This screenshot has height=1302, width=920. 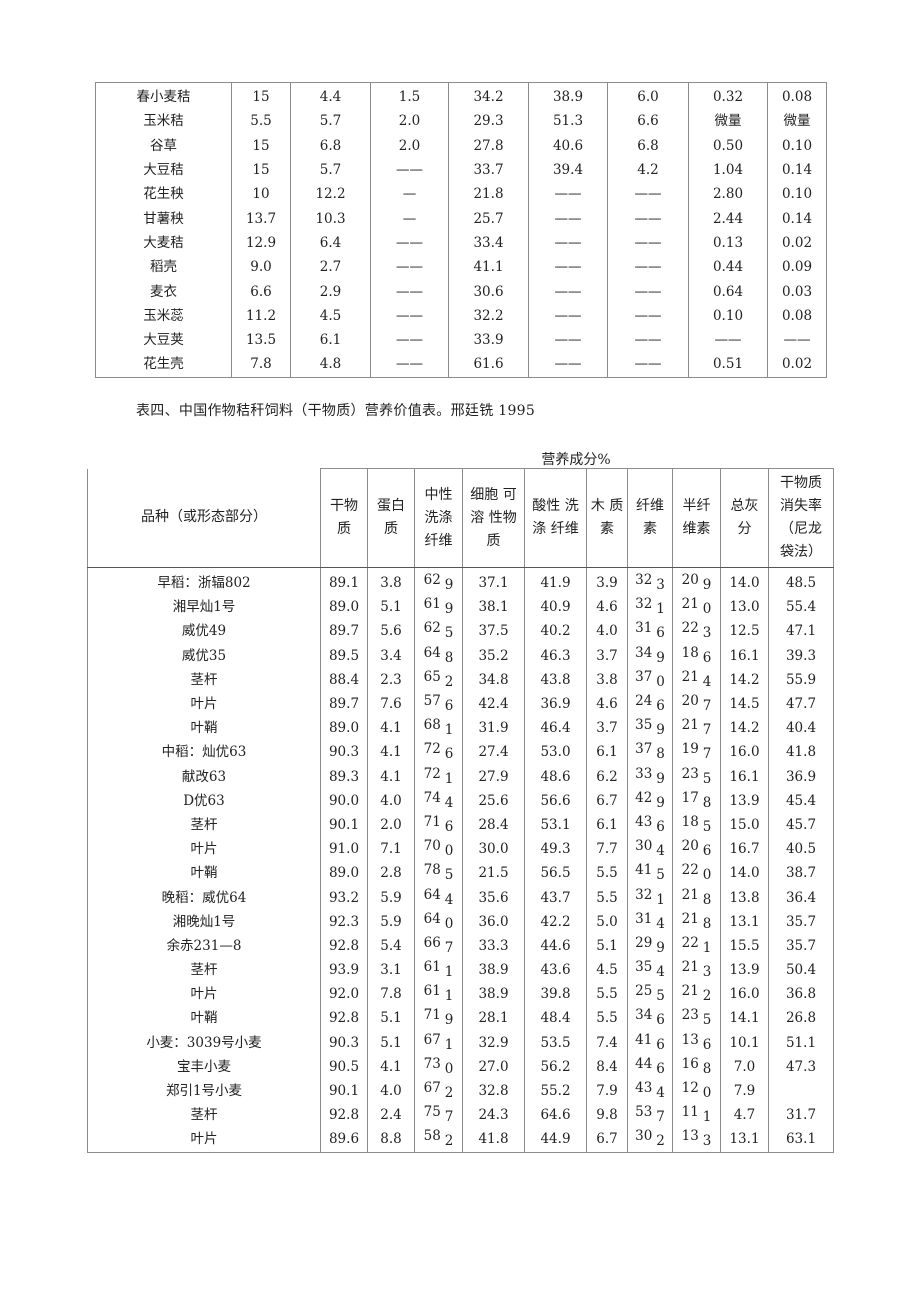 I want to click on table-cell: 72 1, so click(x=438, y=776).